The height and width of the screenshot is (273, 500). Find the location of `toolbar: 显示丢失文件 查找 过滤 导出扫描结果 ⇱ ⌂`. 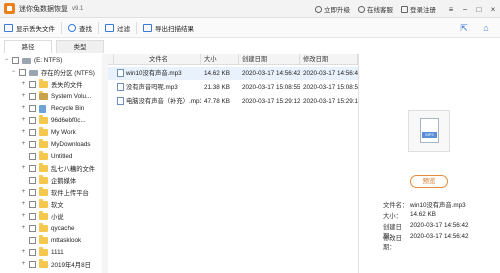

toolbar: 显示丢失文件 查找 过滤 导出扫描结果 ⇱ ⌂ is located at coordinates (250, 28).